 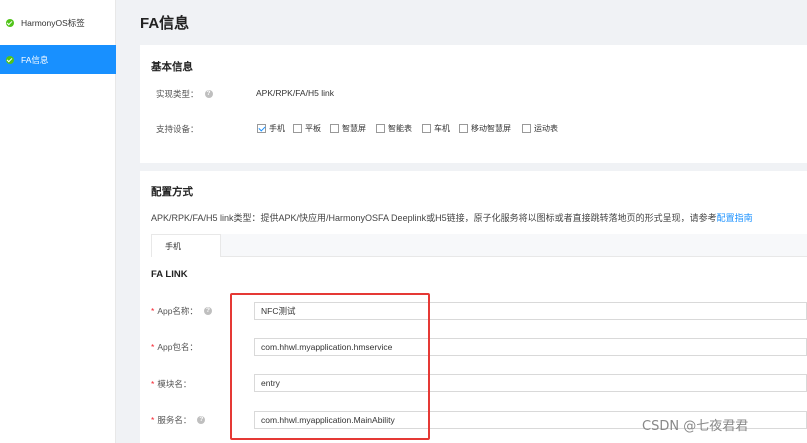 What do you see at coordinates (169, 274) in the screenshot?
I see `fa-link-title: FA LINK` at bounding box center [169, 274].